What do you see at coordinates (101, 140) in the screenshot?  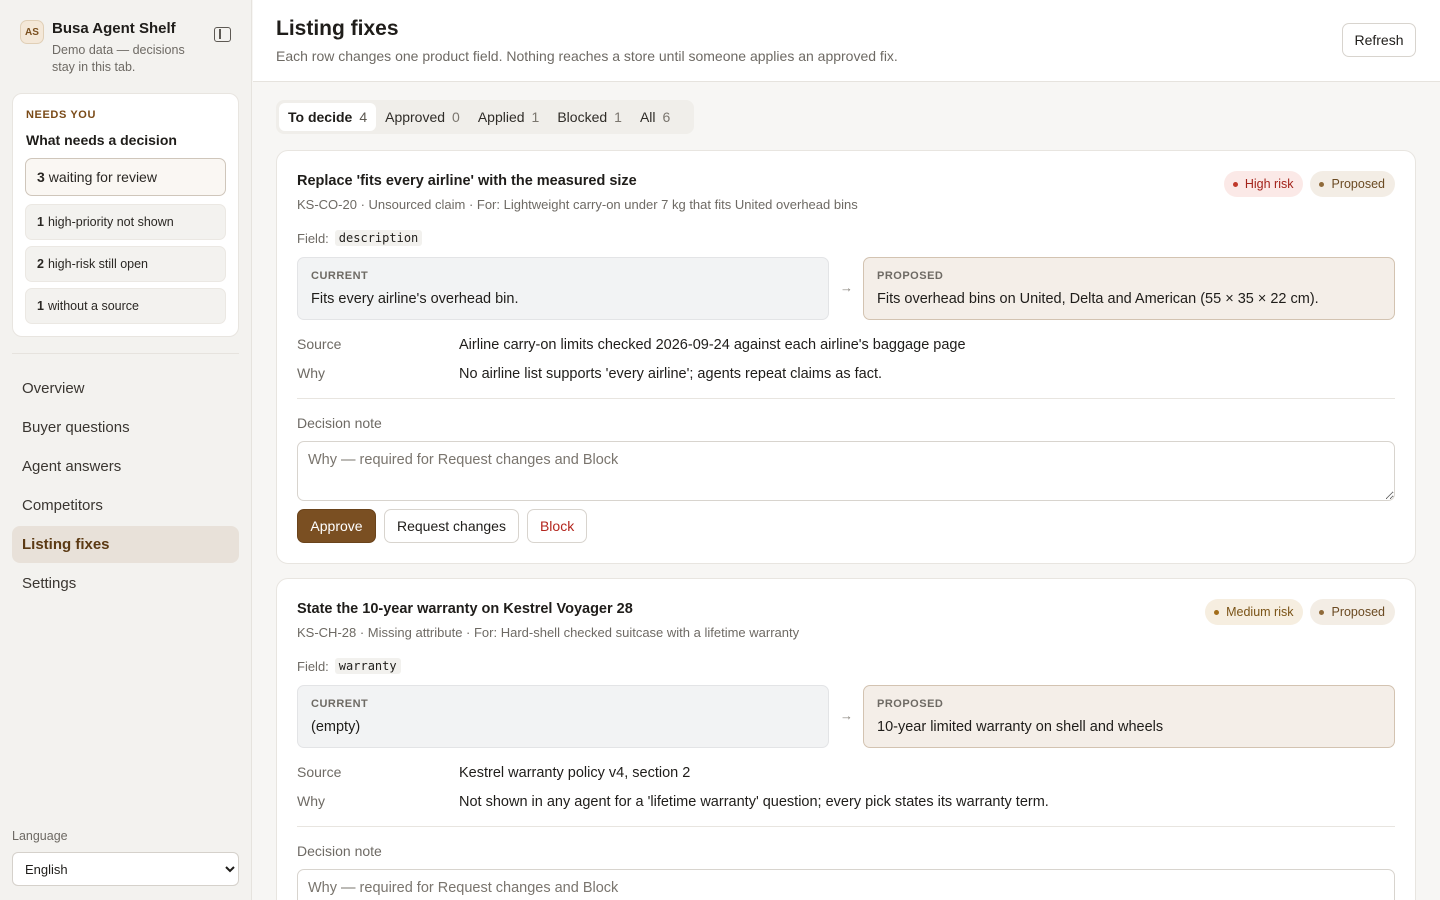 I see `needs-title: What needs a decision` at bounding box center [101, 140].